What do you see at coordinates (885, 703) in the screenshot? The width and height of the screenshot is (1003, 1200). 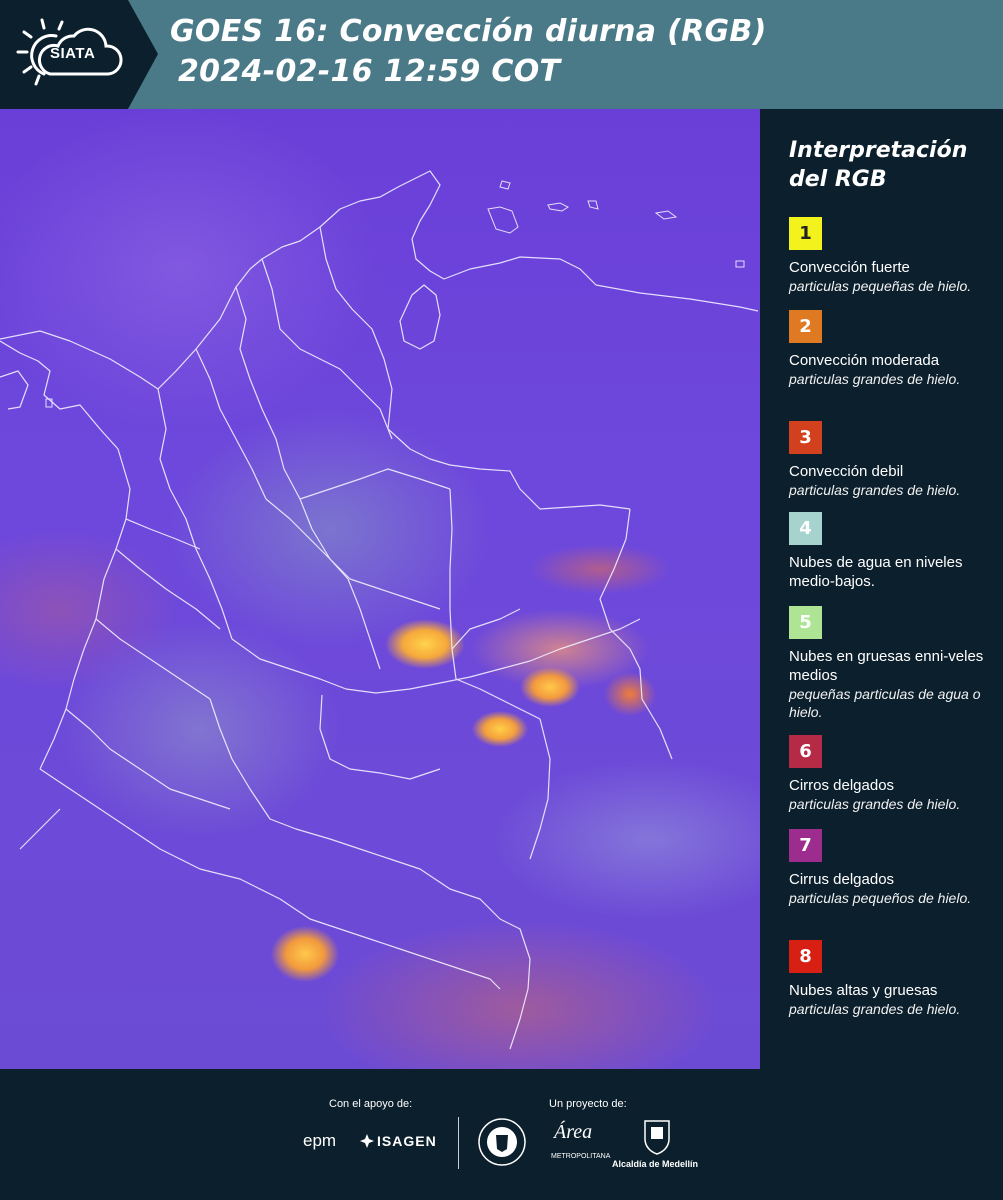 I see `legend-sub: pequeñas particulas de agua o hielo.` at bounding box center [885, 703].